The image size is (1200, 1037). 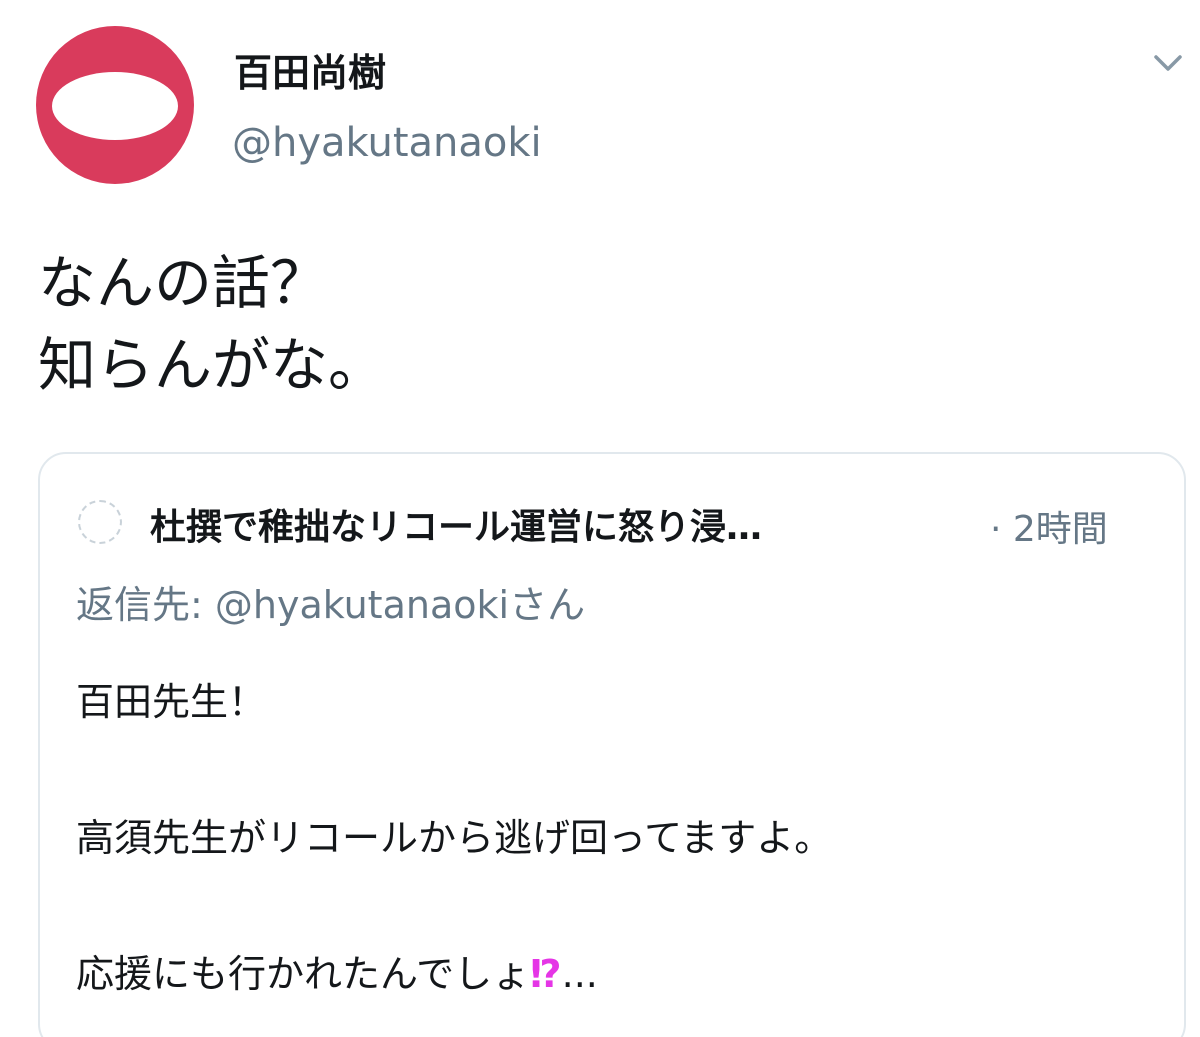 I want to click on quoted-body-text: 応援にも行かれたんでしょ, so click(x=303, y=974).